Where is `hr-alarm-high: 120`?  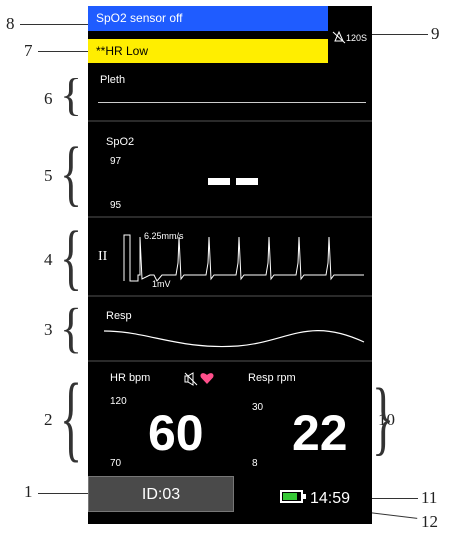 hr-alarm-high: 120 is located at coordinates (118, 401).